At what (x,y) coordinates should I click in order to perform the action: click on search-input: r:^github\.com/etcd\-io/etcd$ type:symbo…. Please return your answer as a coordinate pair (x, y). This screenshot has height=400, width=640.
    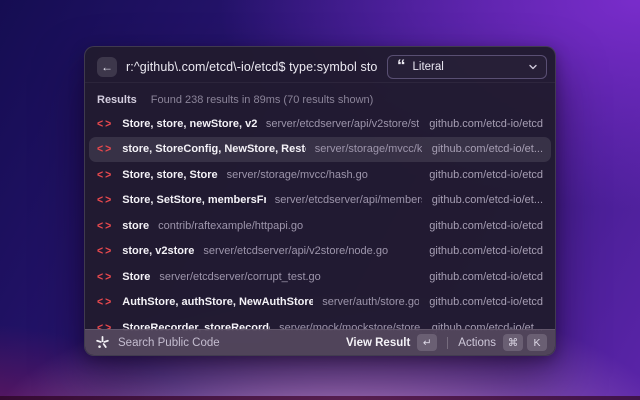
    Looking at the image, I should click on (251, 67).